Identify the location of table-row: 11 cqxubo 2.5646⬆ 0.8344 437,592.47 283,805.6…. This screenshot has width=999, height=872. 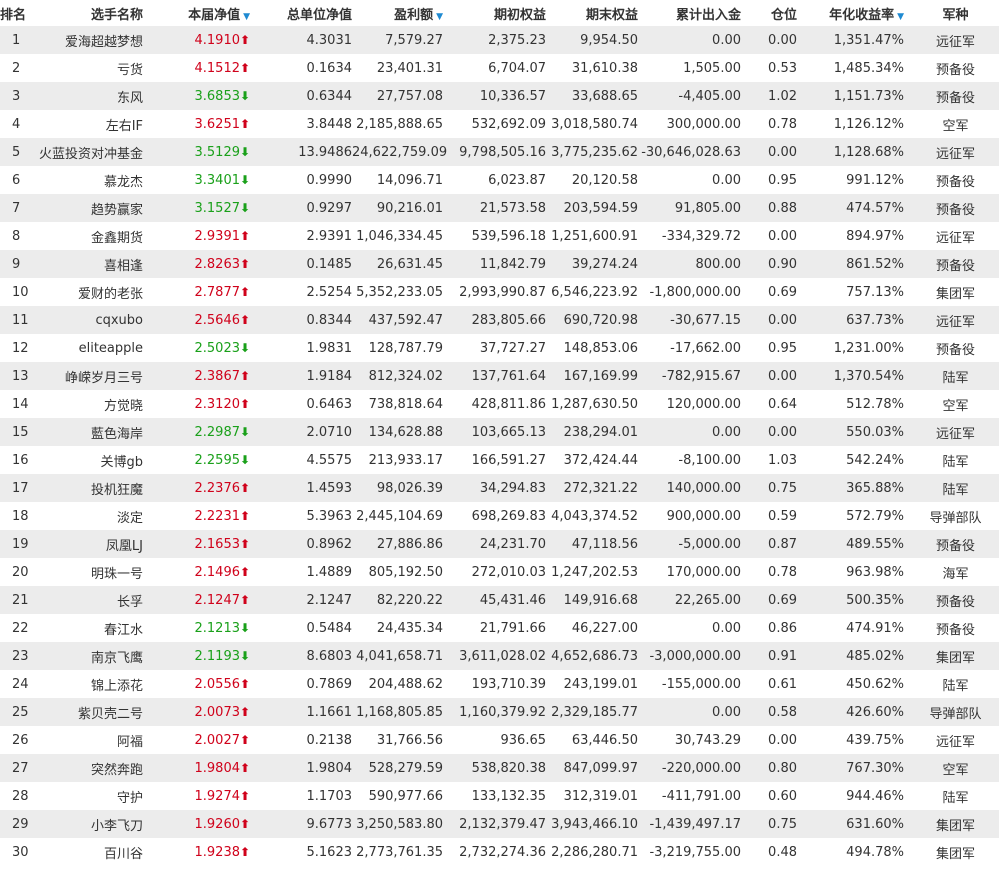
(499, 320).